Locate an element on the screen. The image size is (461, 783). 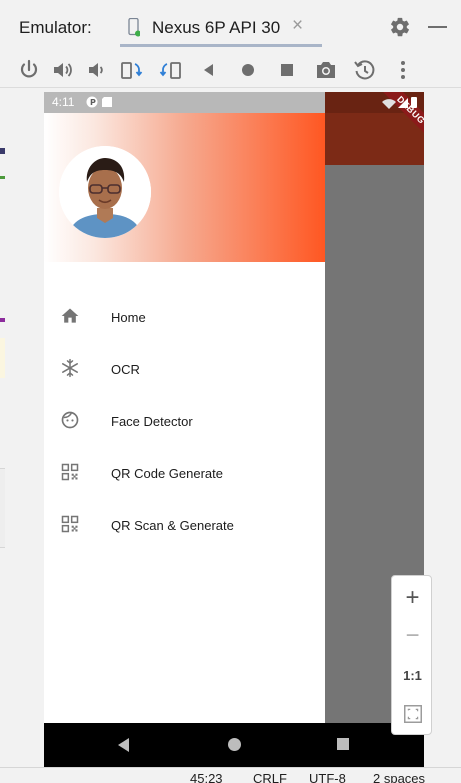
tab-nexus-6p: Nexus 6P API 30 × is located at coordinates (221, 28).